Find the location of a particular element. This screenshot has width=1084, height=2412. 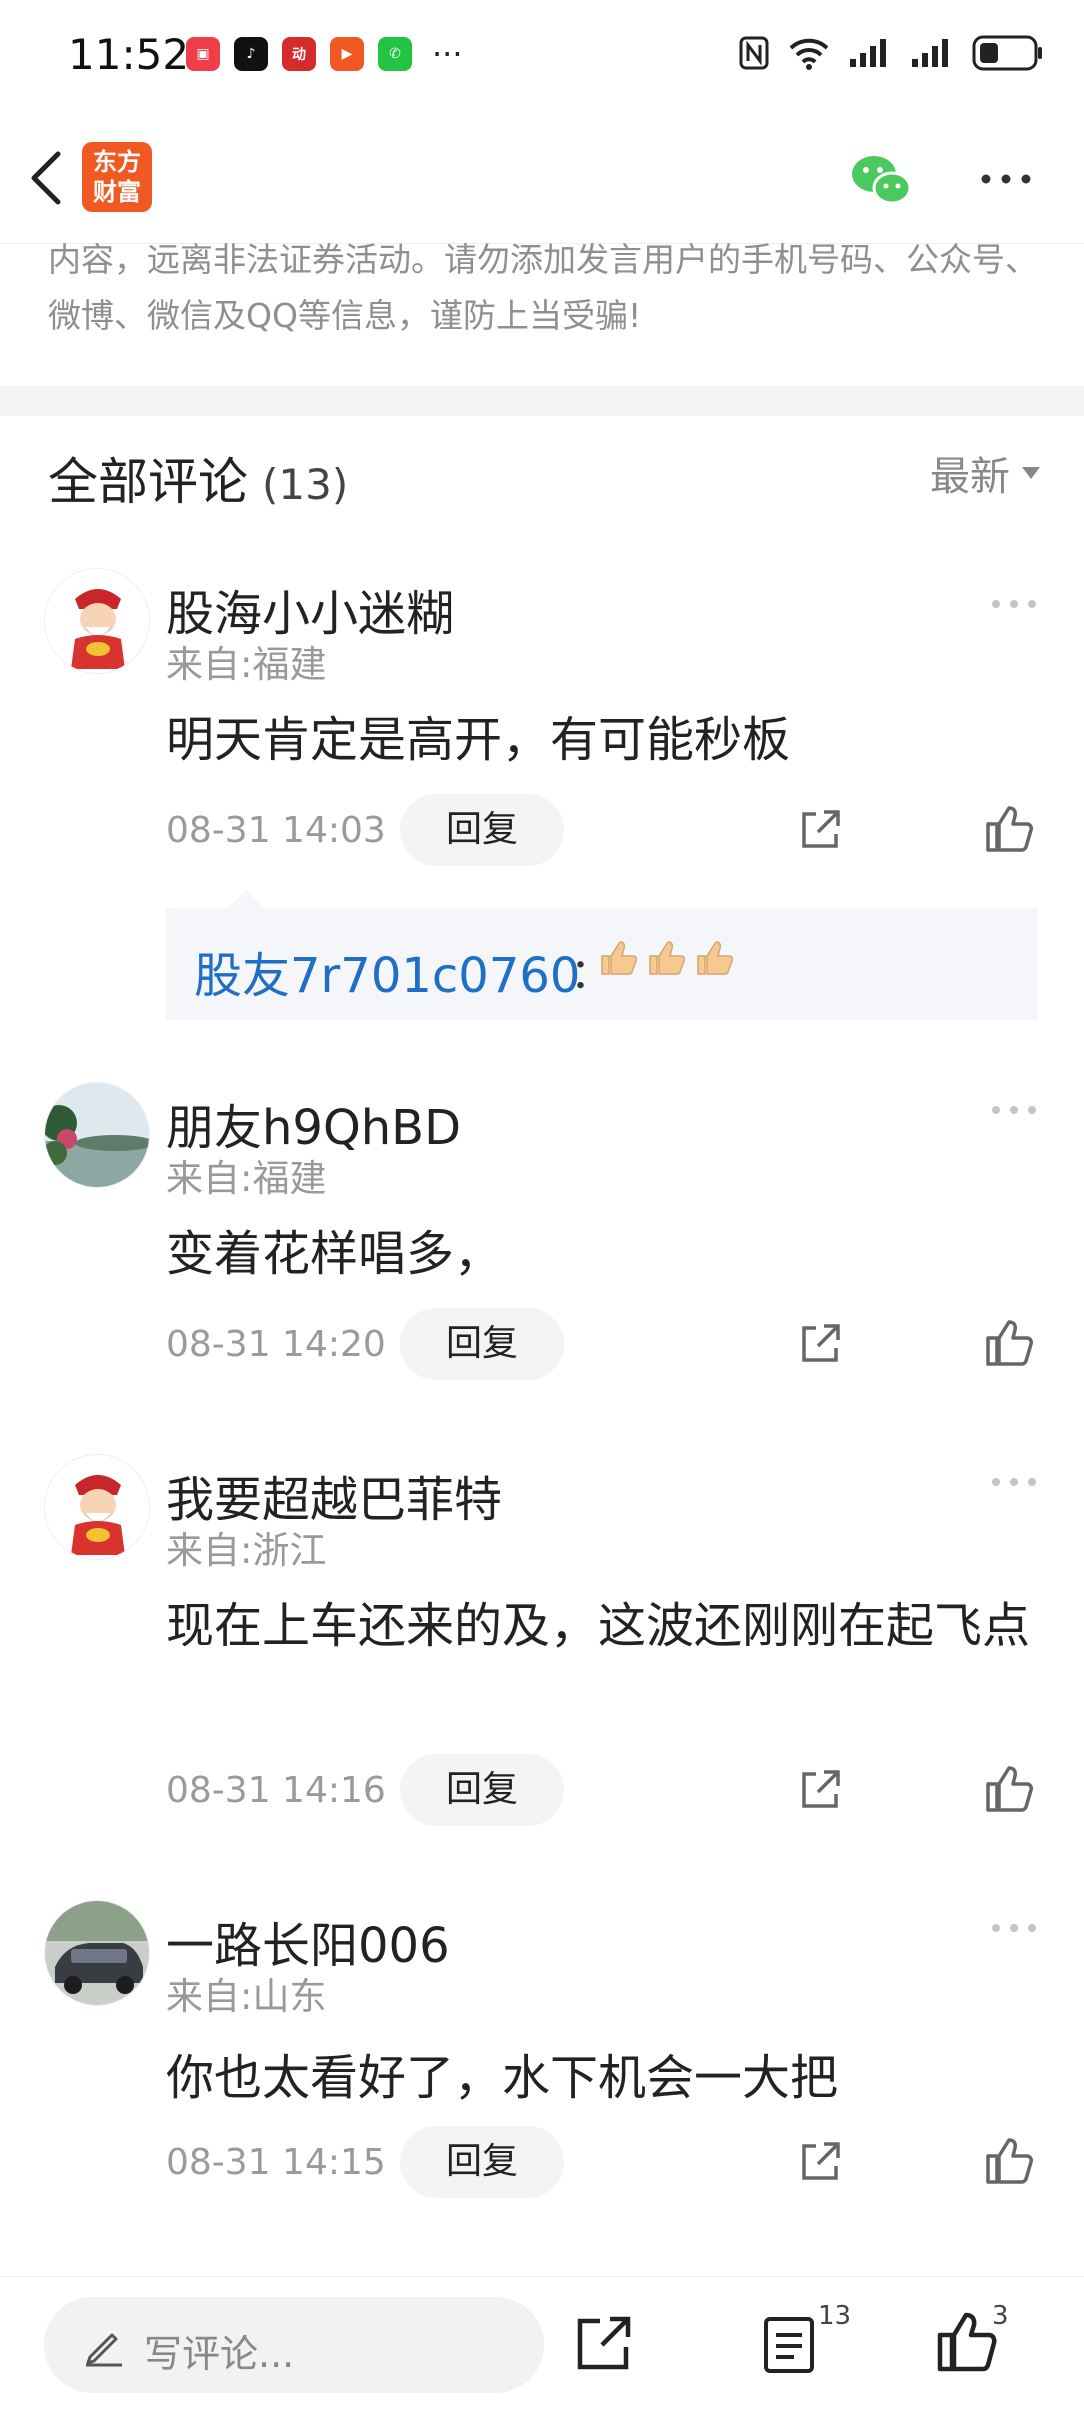

wifi-icon is located at coordinates (809, 54).